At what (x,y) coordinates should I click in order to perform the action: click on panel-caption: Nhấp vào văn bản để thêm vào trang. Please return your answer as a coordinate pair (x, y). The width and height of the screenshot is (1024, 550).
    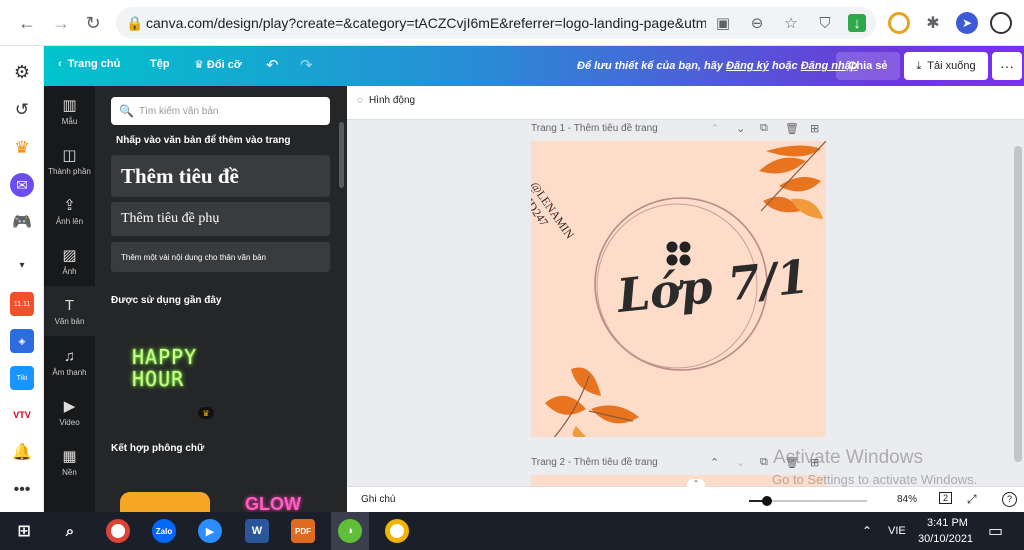
    Looking at the image, I should click on (203, 140).